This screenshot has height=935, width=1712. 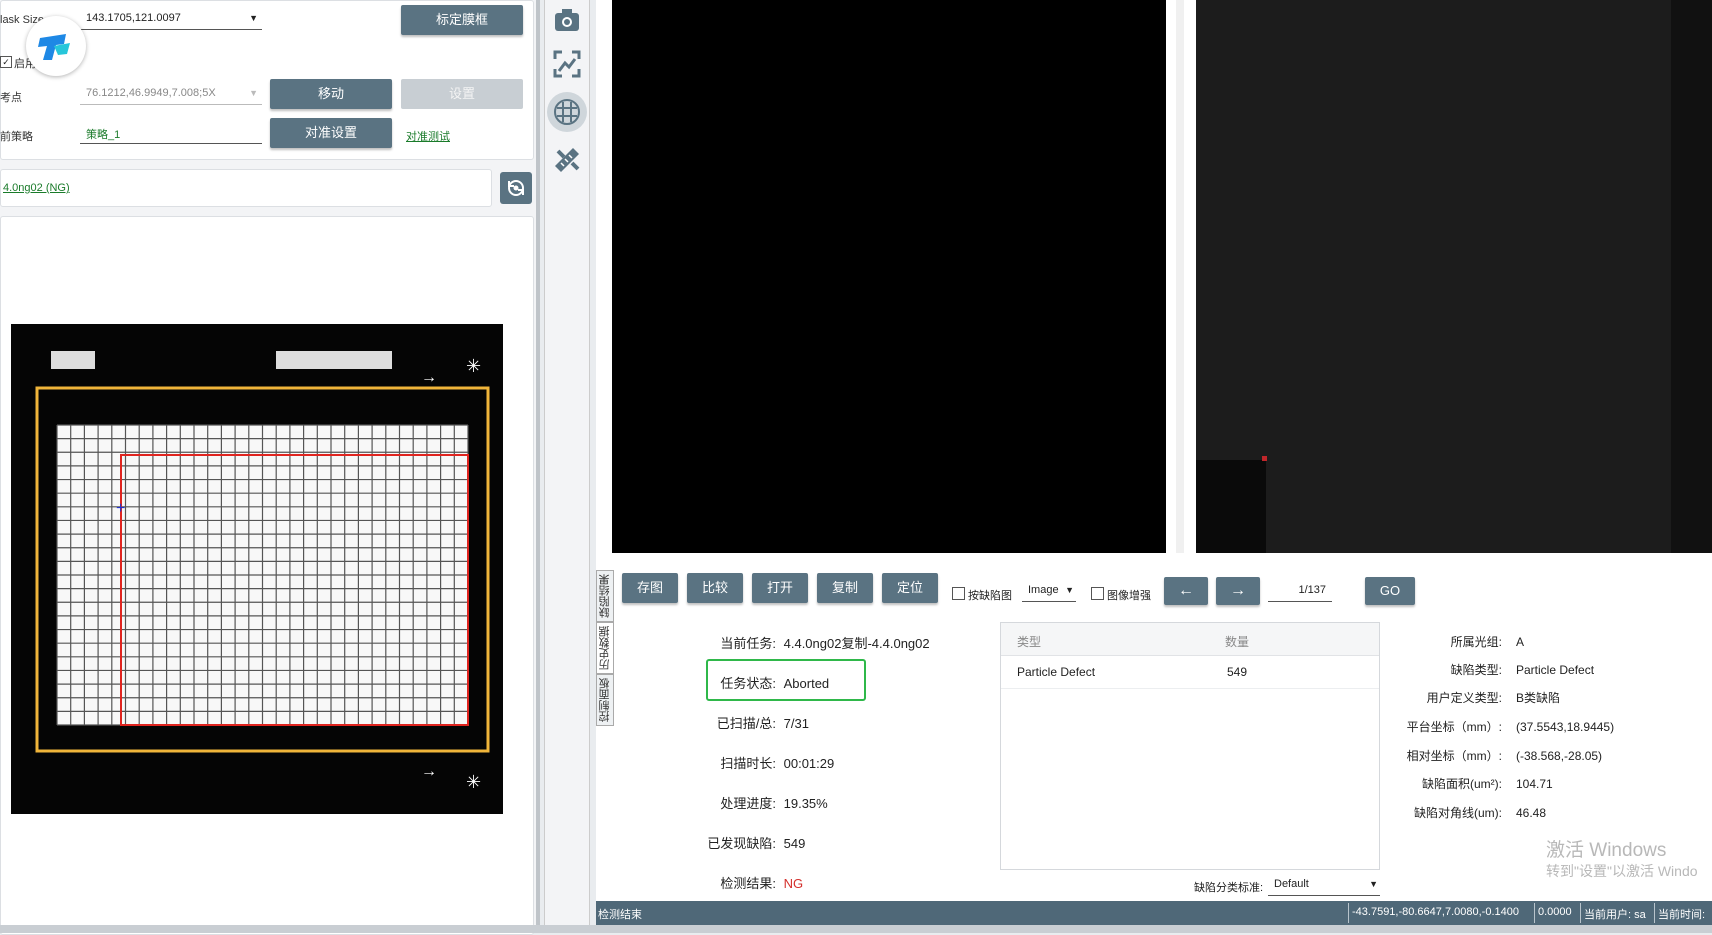 I want to click on refresh-gear-icon, so click(x=516, y=188).